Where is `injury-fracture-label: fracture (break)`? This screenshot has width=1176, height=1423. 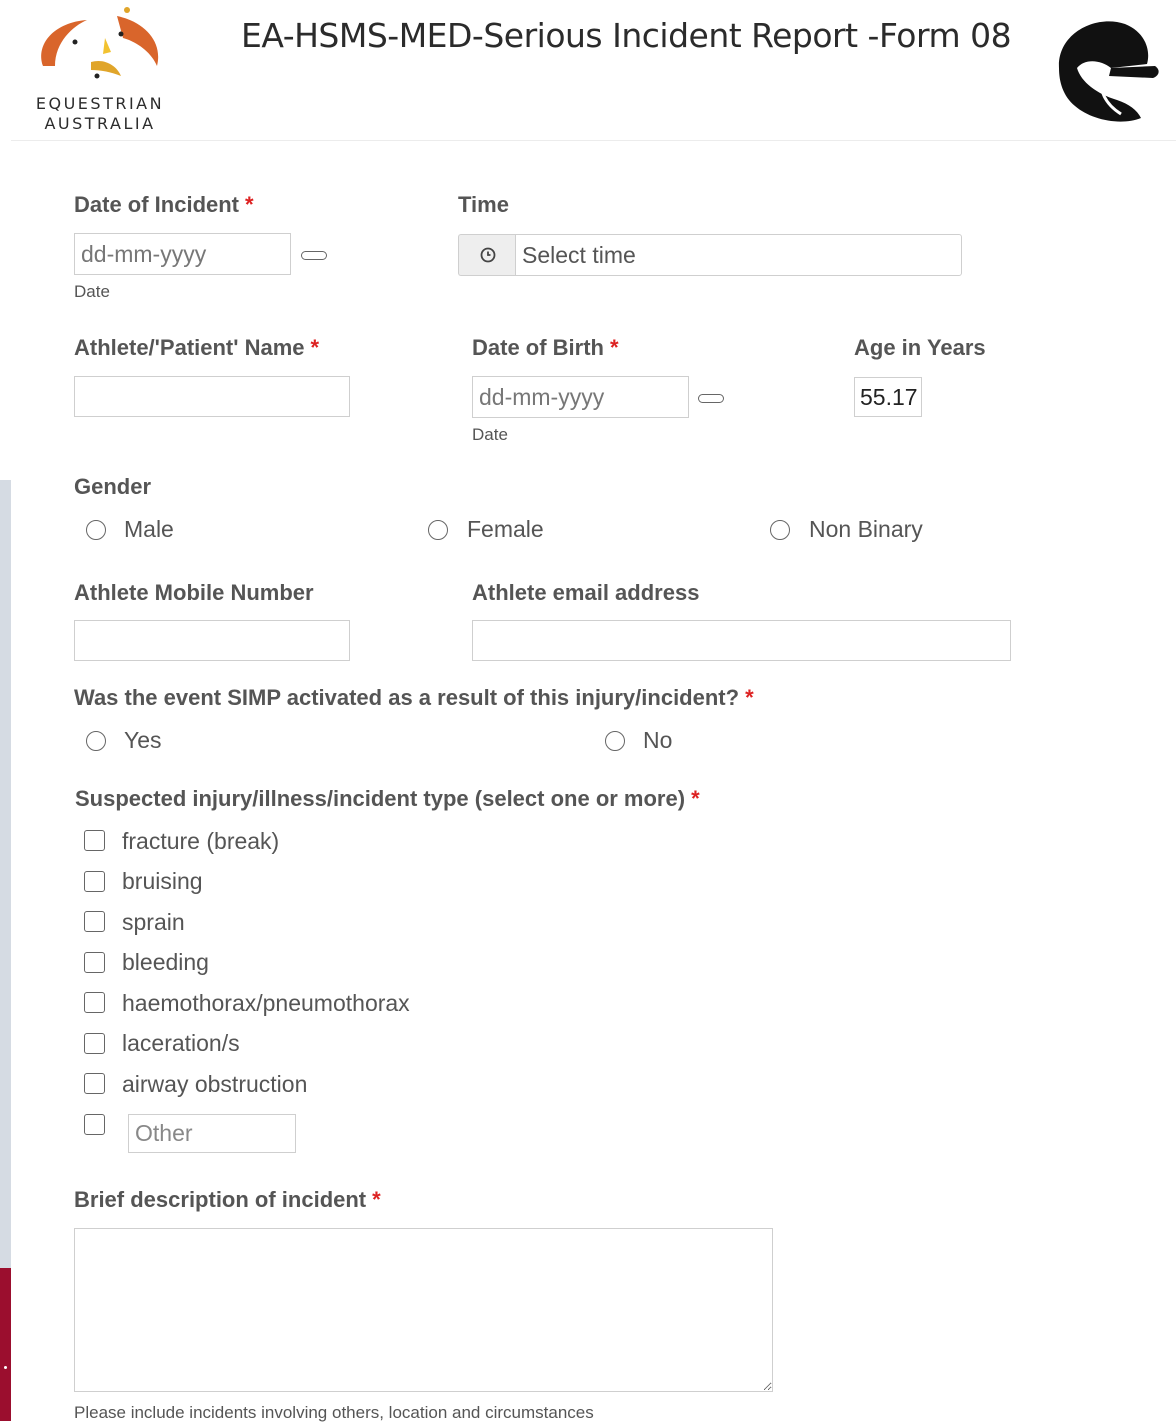 injury-fracture-label: fracture (break) is located at coordinates (200, 841).